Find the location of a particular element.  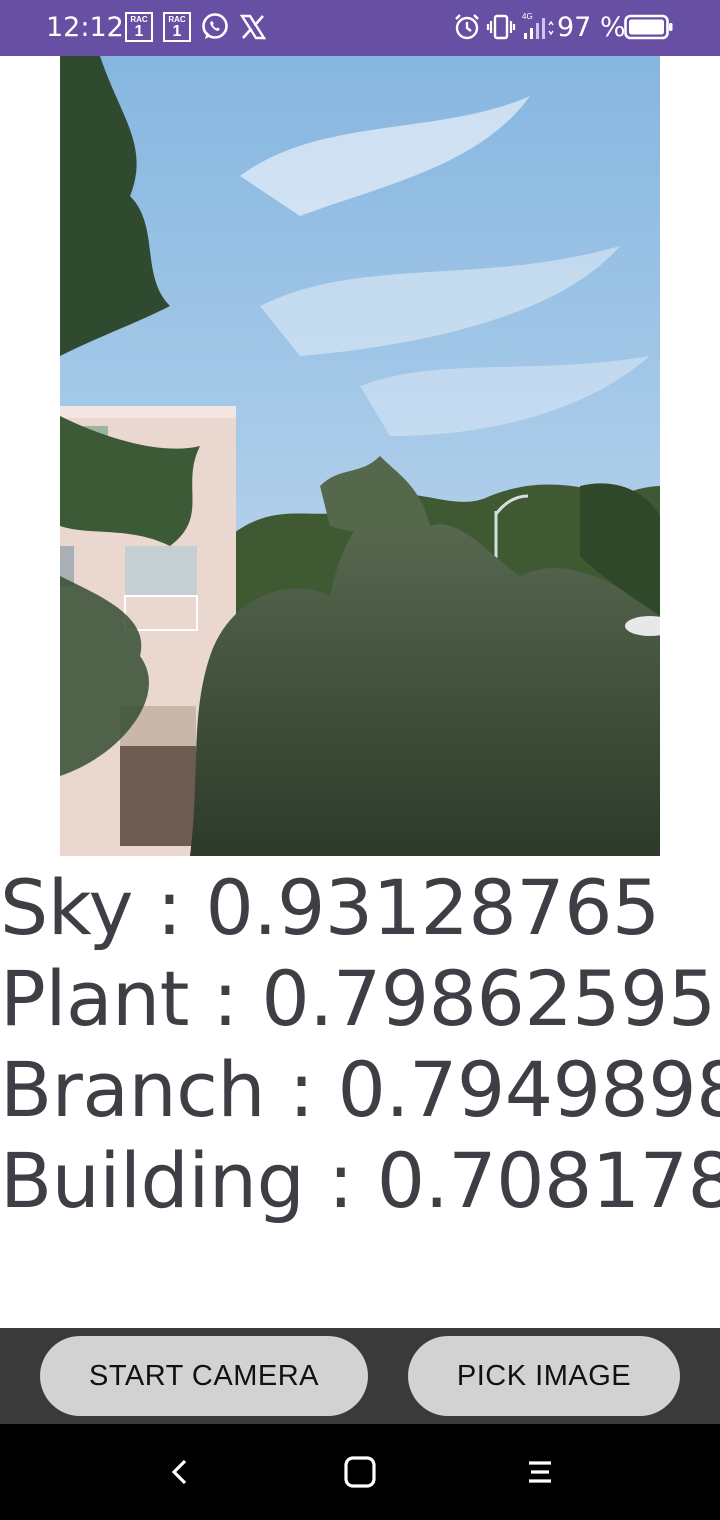

home-icon is located at coordinates (360, 1472).